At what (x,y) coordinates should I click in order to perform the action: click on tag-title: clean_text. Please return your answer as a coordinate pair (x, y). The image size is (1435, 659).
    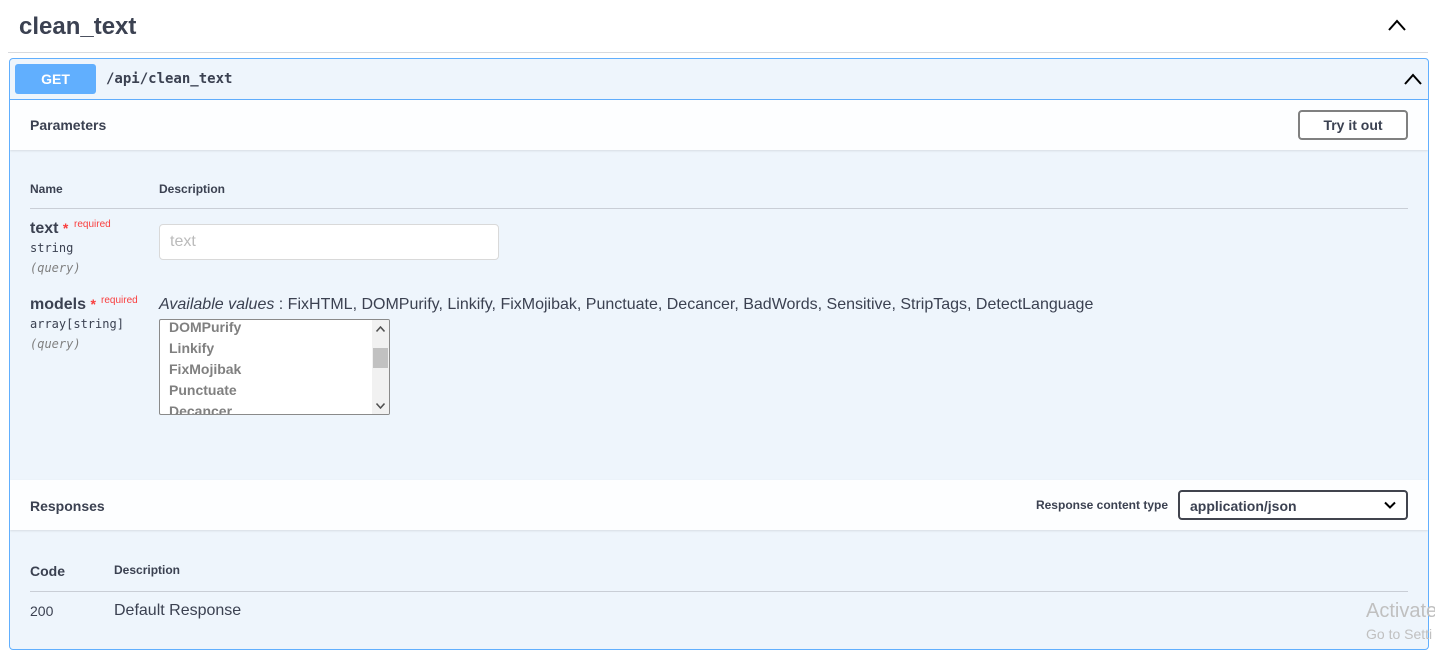
    Looking at the image, I should click on (77, 27).